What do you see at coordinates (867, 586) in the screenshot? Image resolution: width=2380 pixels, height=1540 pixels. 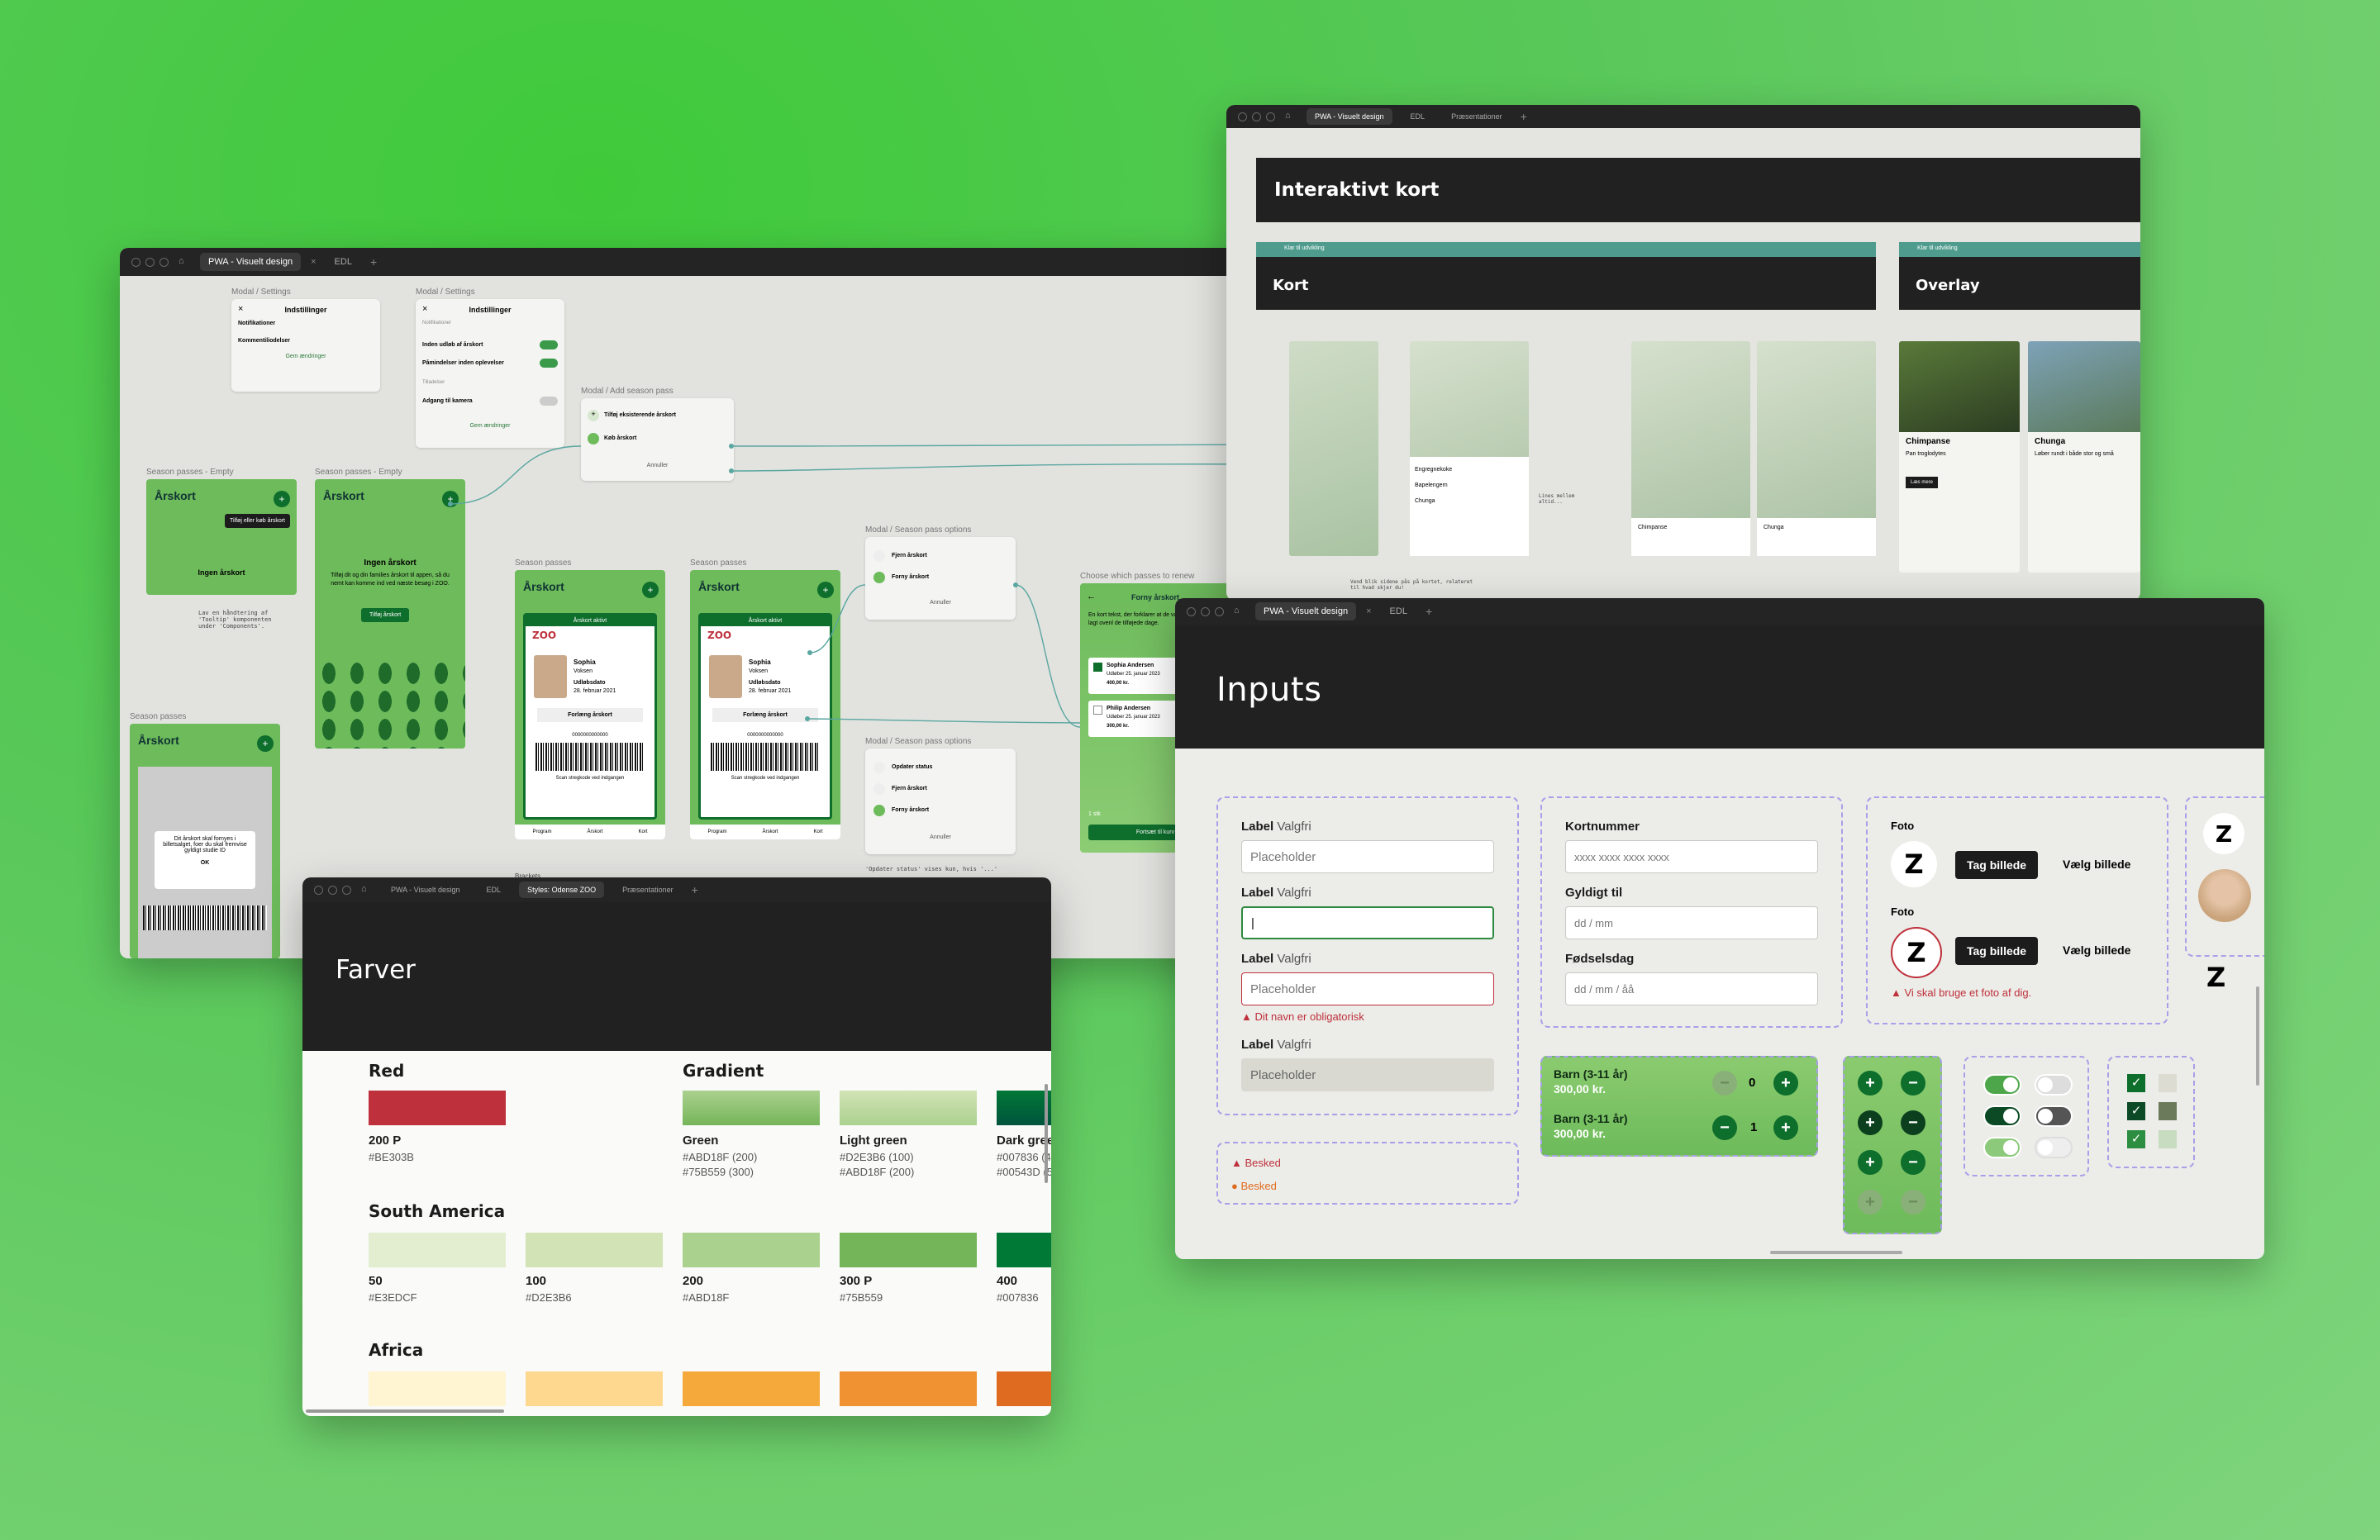 I see `prototype-connectors` at bounding box center [867, 586].